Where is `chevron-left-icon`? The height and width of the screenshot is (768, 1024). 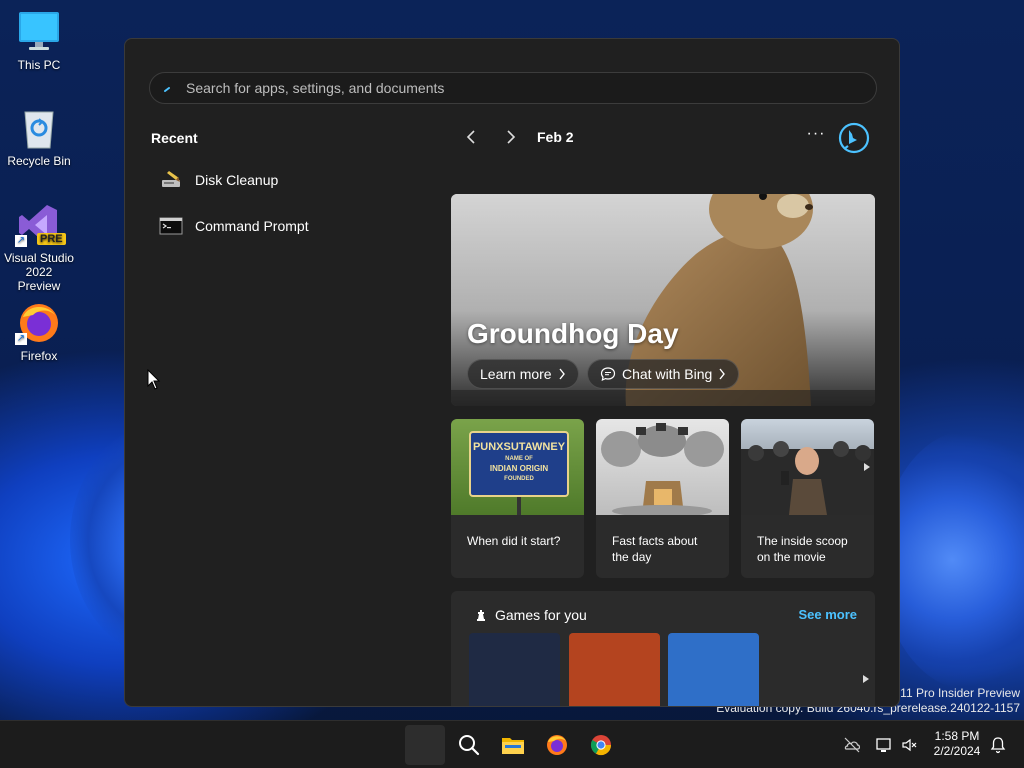 chevron-left-icon is located at coordinates (470, 137).